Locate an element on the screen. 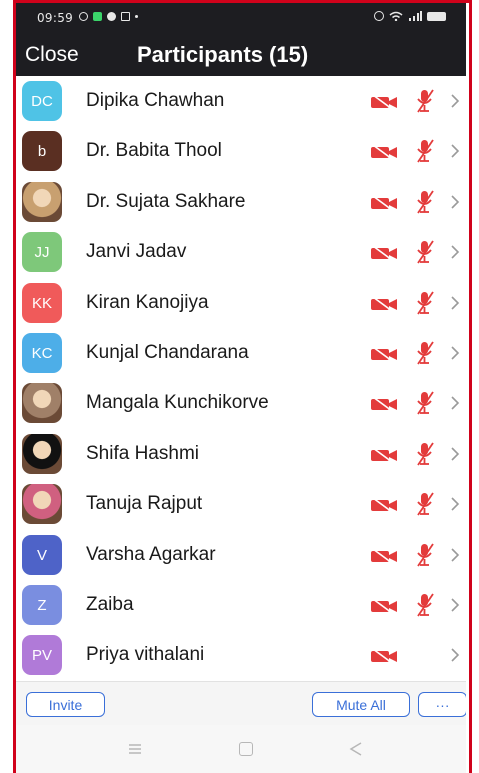  wifi-icon is located at coordinates (396, 16).